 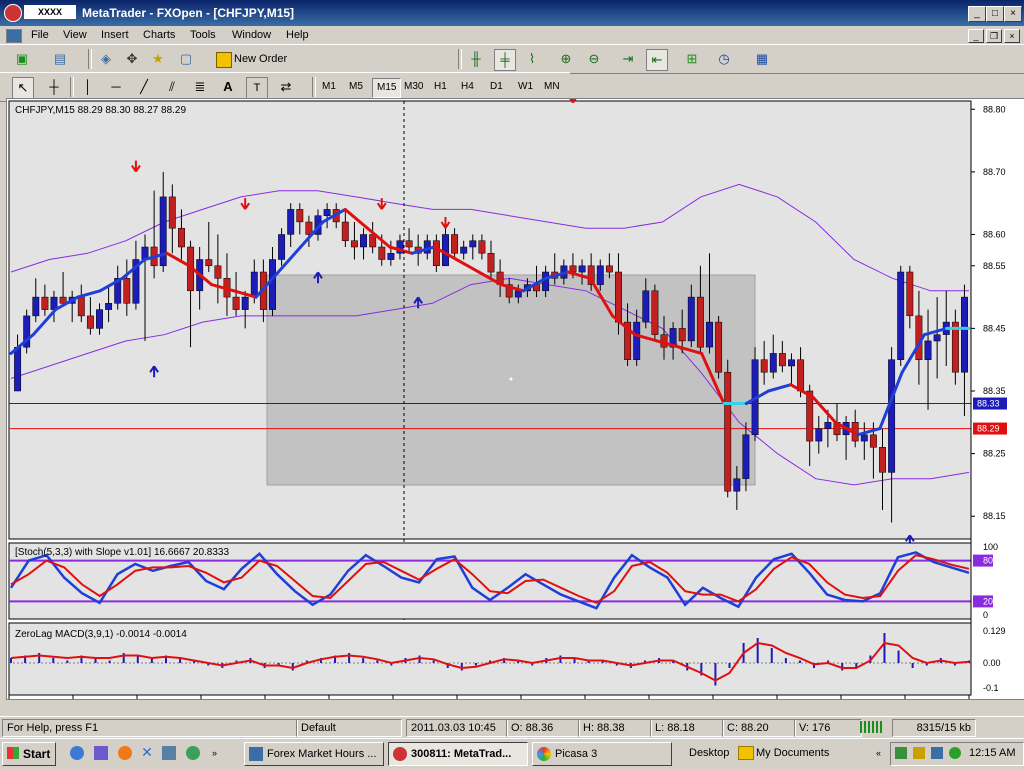 I want to click on price-tick-label: 88.15, so click(x=994, y=516).